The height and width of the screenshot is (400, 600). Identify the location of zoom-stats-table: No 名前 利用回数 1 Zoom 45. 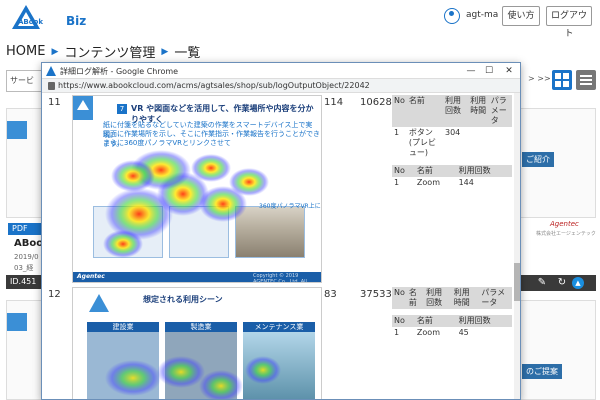
(452, 327).